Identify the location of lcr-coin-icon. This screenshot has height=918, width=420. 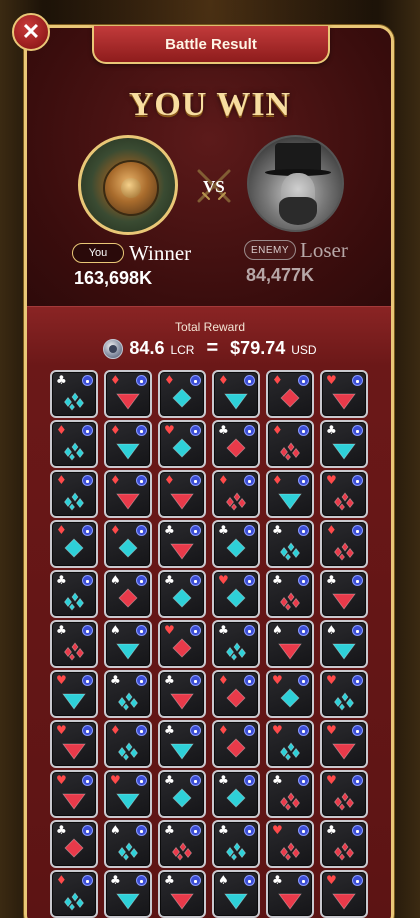
(113, 349).